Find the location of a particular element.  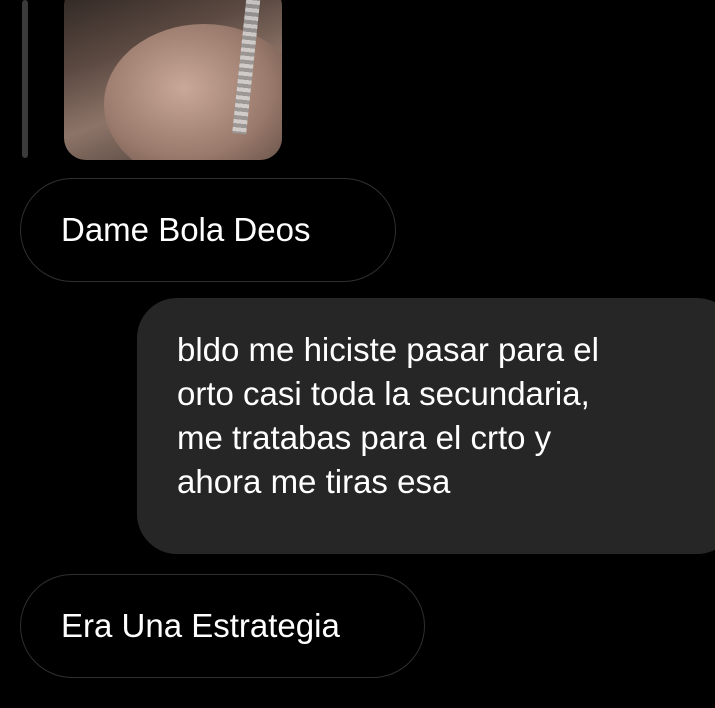

message-bubble-received: Dame Bola Deos is located at coordinates (208, 230).